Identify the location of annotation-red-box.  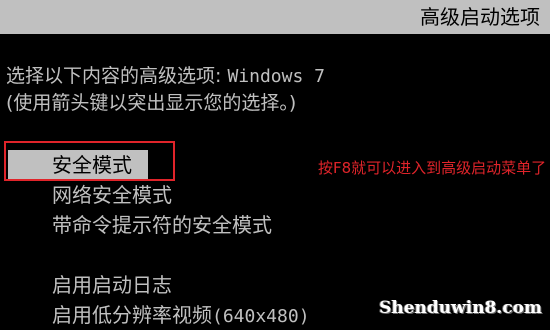
(89, 161).